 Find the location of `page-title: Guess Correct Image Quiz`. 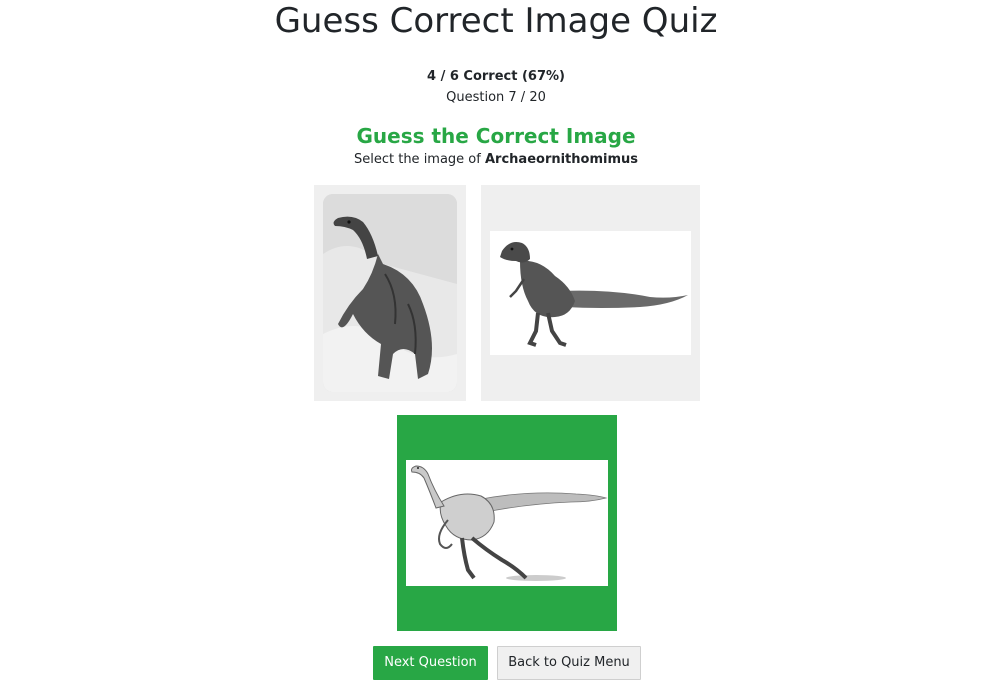

page-title: Guess Correct Image Quiz is located at coordinates (496, 21).